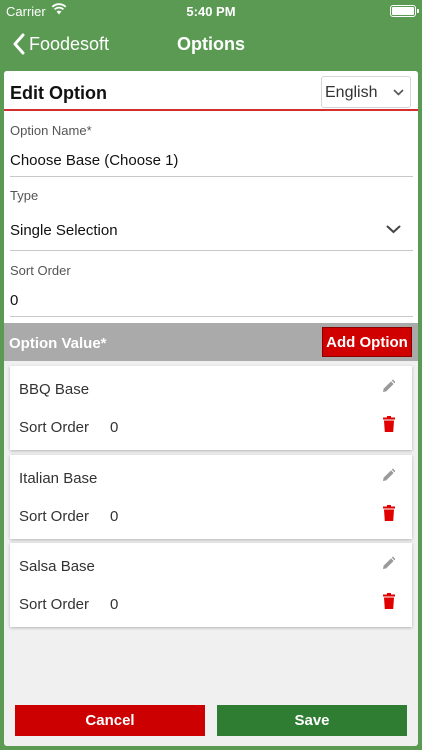 The height and width of the screenshot is (750, 422). I want to click on type-label: Type, so click(24, 195).